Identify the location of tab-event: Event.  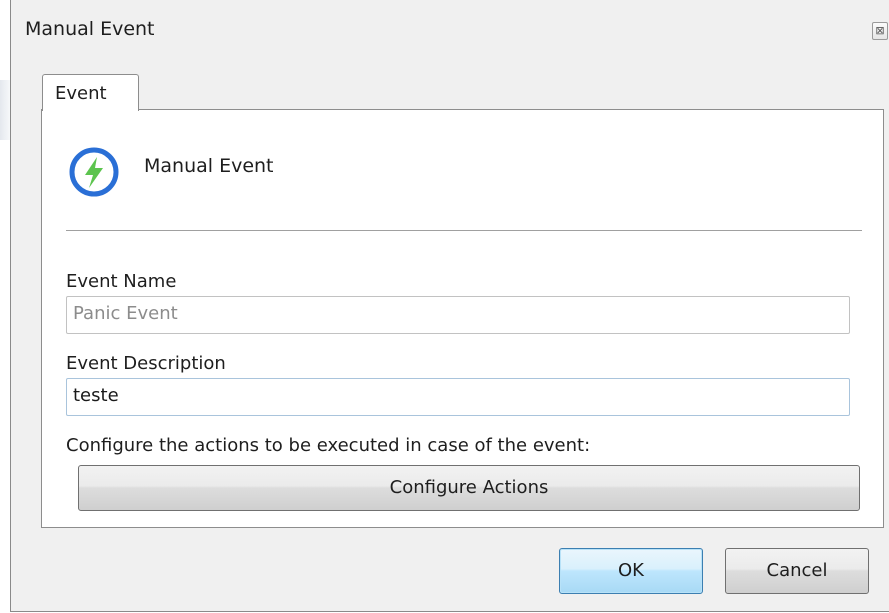
(90, 92).